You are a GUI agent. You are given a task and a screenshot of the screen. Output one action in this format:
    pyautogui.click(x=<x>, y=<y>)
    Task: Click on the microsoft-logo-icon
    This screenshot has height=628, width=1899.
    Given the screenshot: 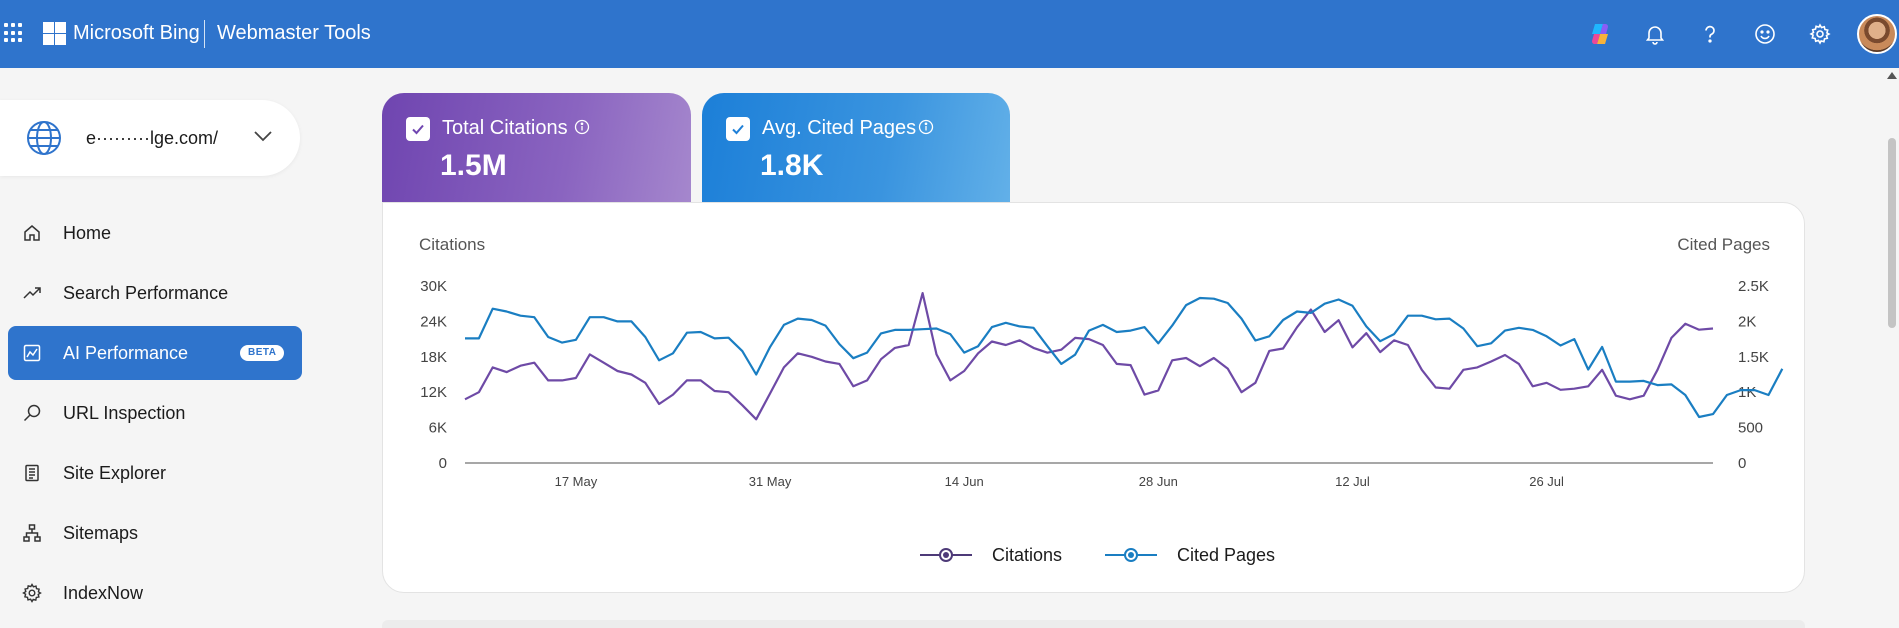 What is the action you would take?
    pyautogui.click(x=54, y=33)
    